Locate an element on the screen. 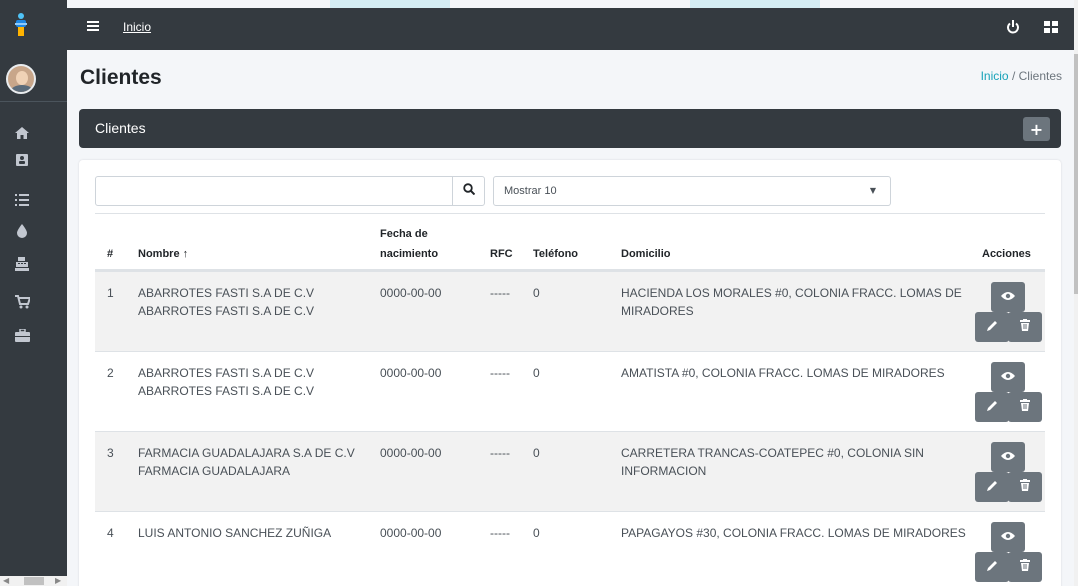  cell-num: 1 is located at coordinates (110, 293).